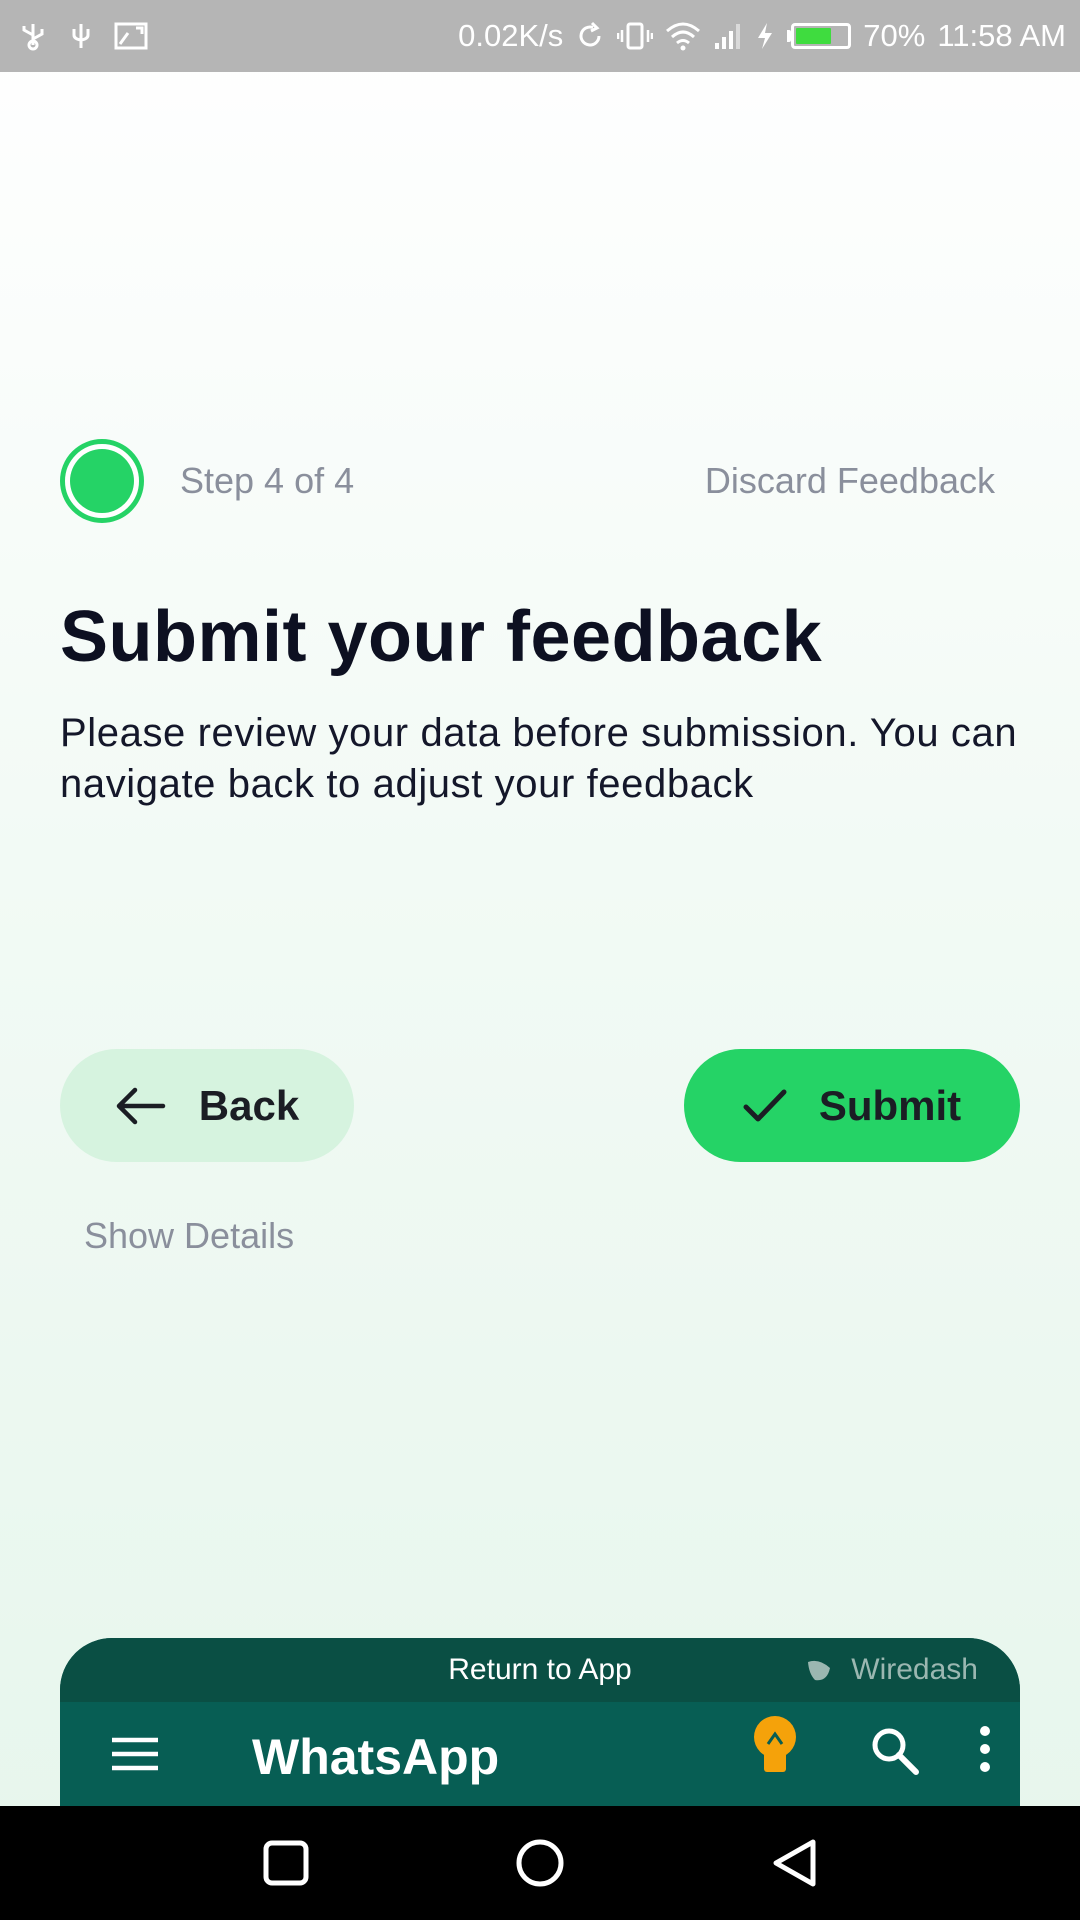  What do you see at coordinates (895, 1751) in the screenshot?
I see `search-icon` at bounding box center [895, 1751].